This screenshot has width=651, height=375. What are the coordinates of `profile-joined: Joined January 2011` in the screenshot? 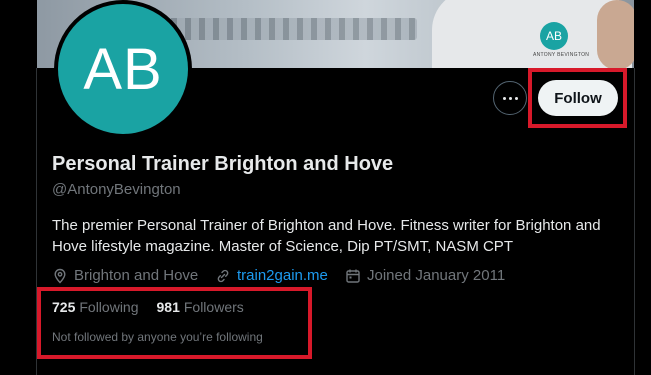 It's located at (425, 275).